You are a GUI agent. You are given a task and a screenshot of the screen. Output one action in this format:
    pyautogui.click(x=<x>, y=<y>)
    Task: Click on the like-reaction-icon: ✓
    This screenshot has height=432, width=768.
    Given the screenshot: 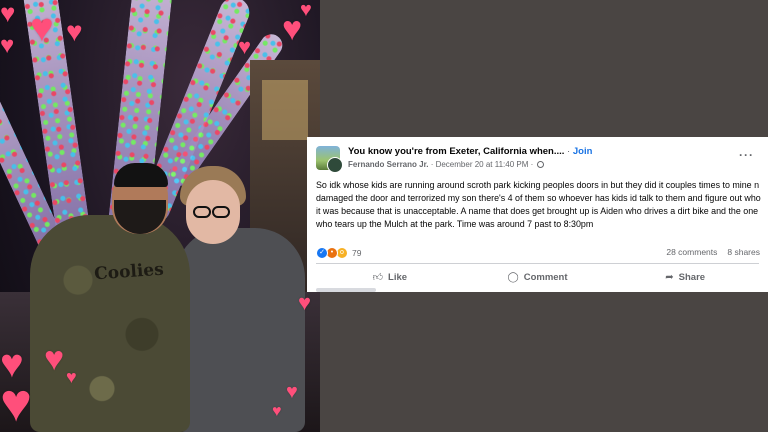 What is the action you would take?
    pyautogui.click(x=322, y=253)
    